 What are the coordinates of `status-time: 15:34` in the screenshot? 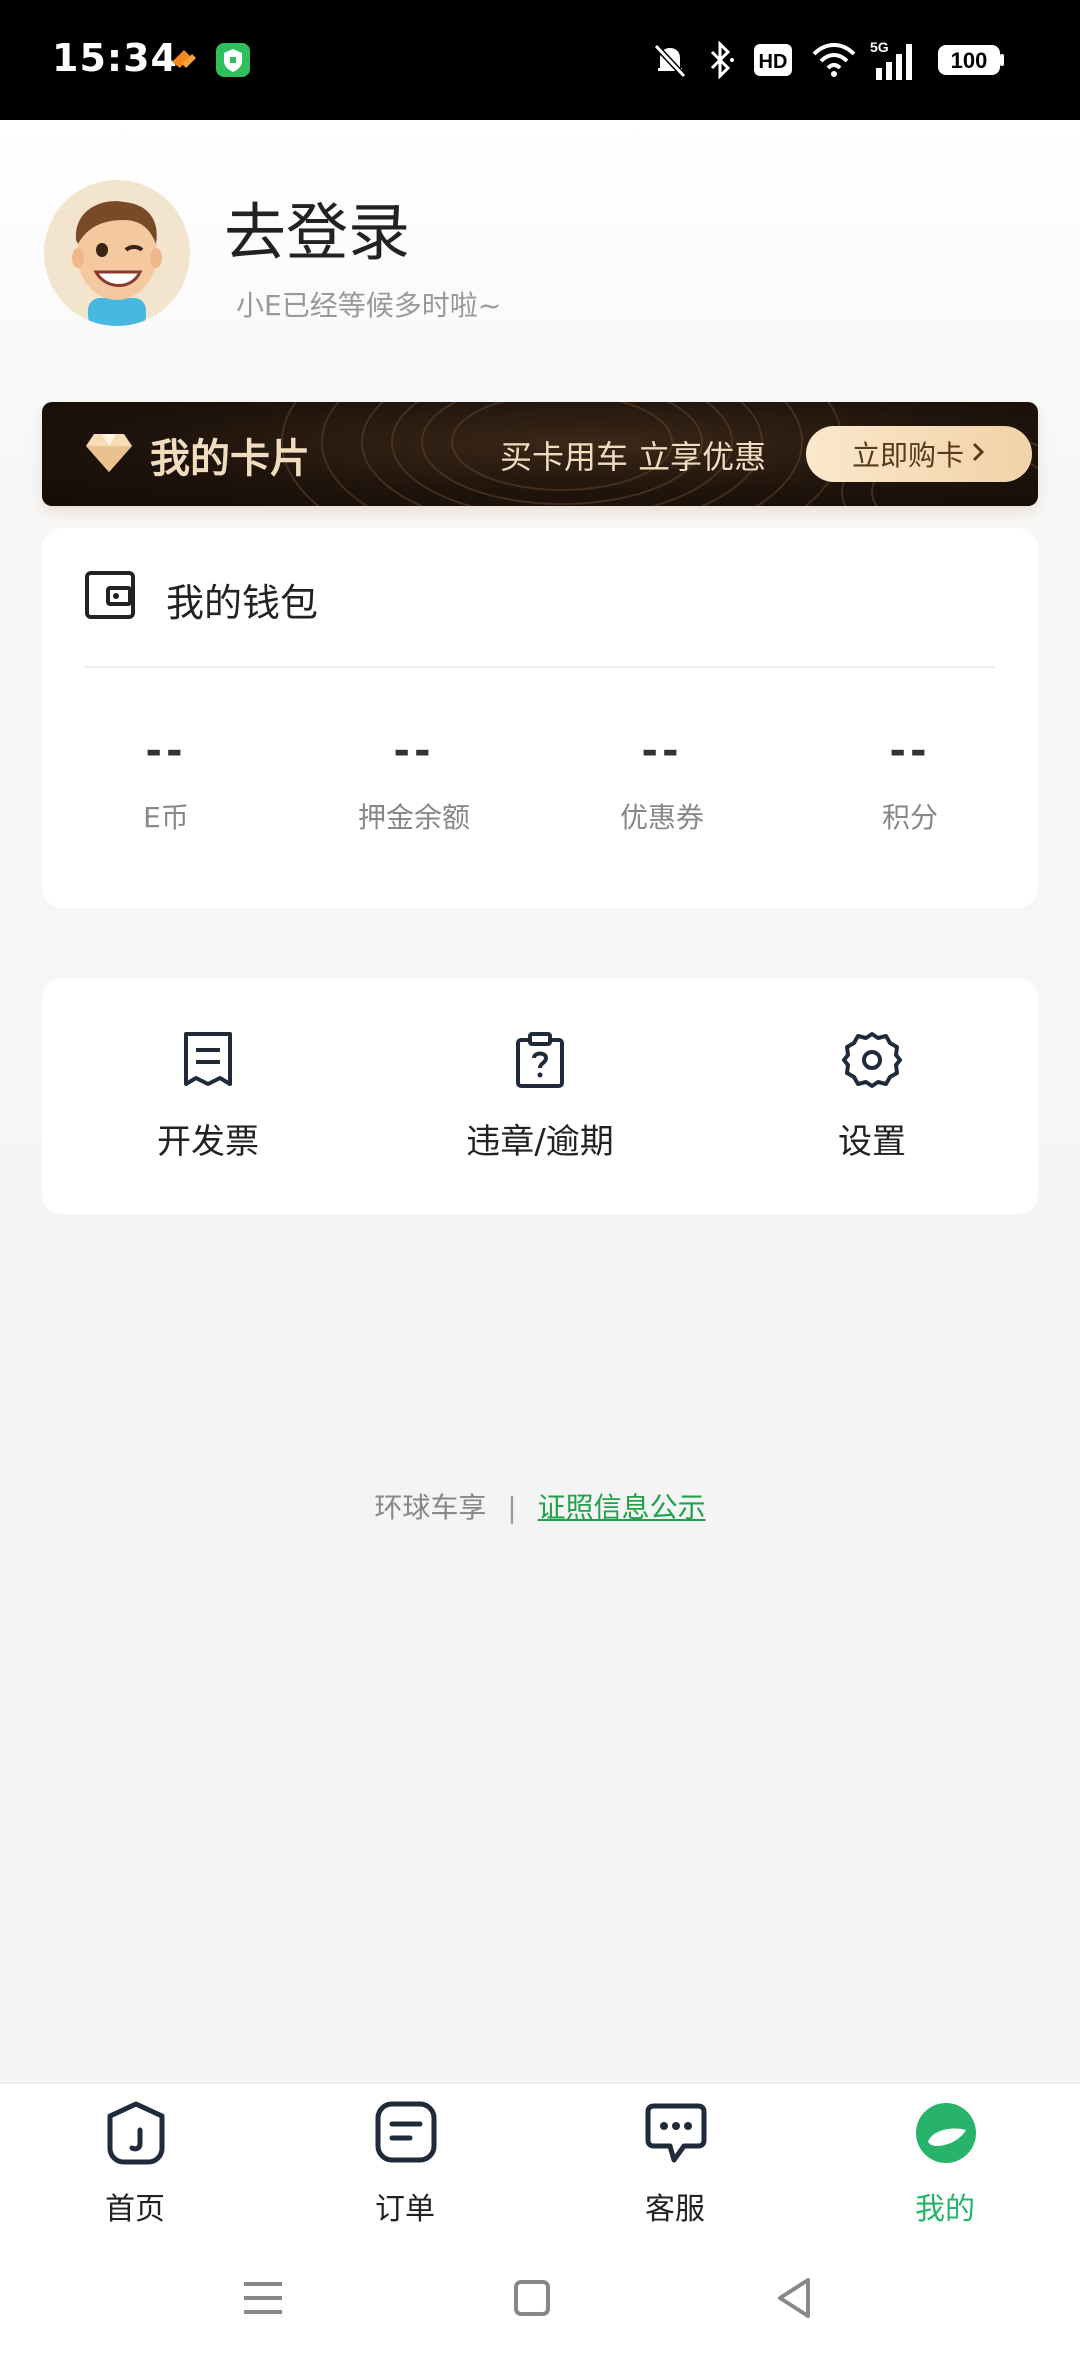 It's located at (115, 58).